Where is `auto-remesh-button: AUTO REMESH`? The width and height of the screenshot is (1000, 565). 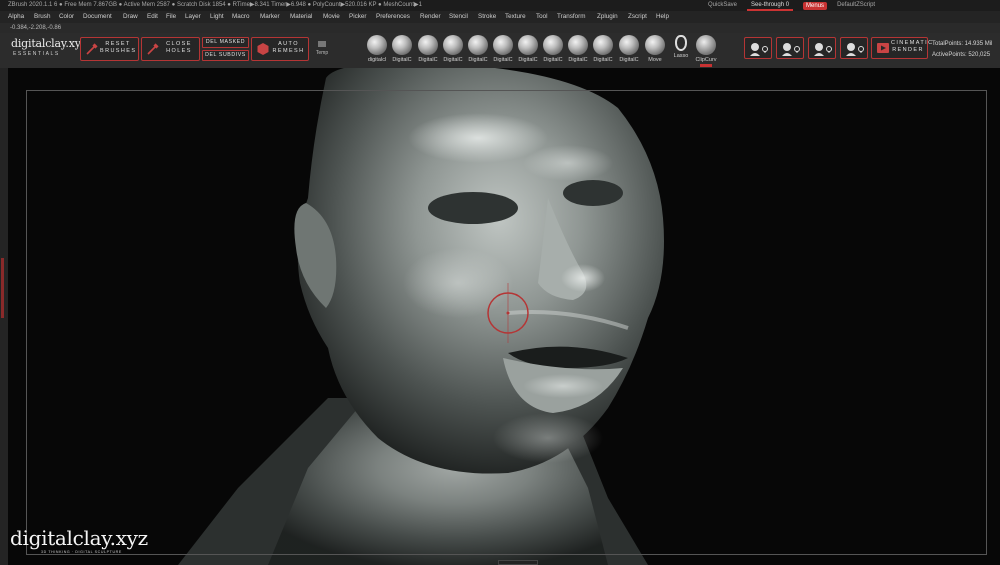 auto-remesh-button: AUTO REMESH is located at coordinates (280, 49).